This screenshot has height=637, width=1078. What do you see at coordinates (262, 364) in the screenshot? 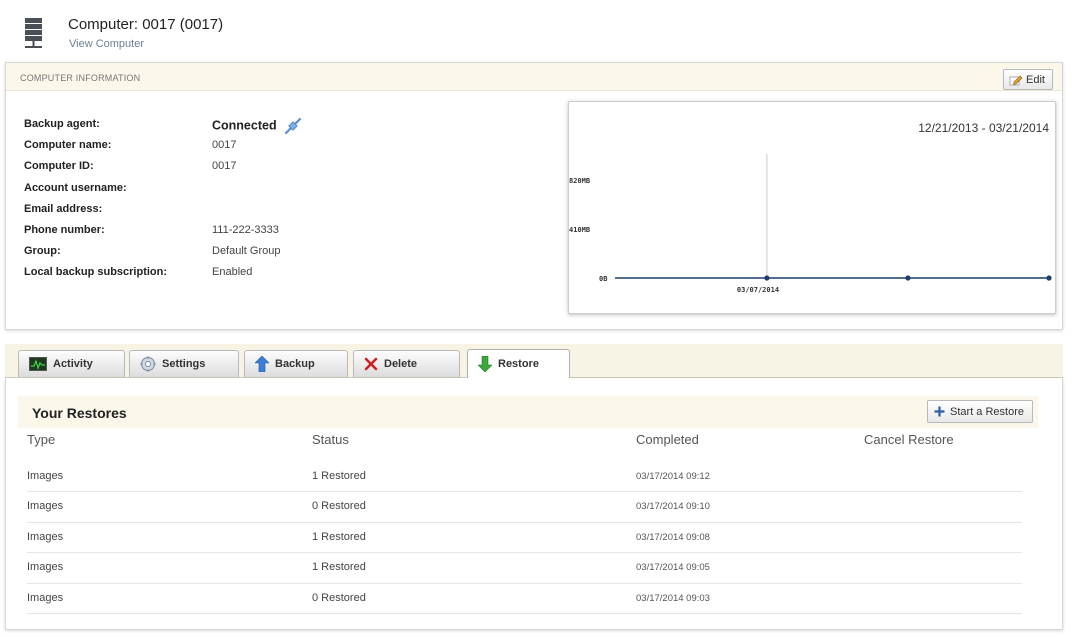
I see `arrow-up-icon` at bounding box center [262, 364].